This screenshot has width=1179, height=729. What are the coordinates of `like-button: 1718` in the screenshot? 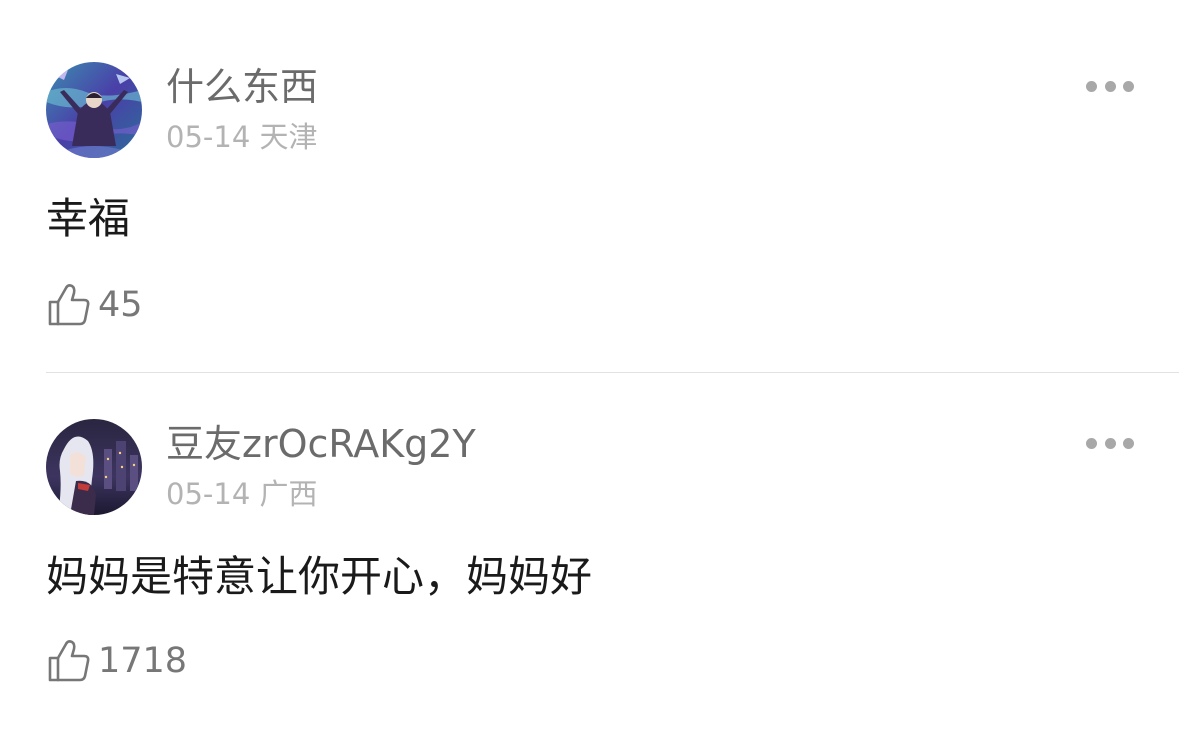 It's located at (116, 661).